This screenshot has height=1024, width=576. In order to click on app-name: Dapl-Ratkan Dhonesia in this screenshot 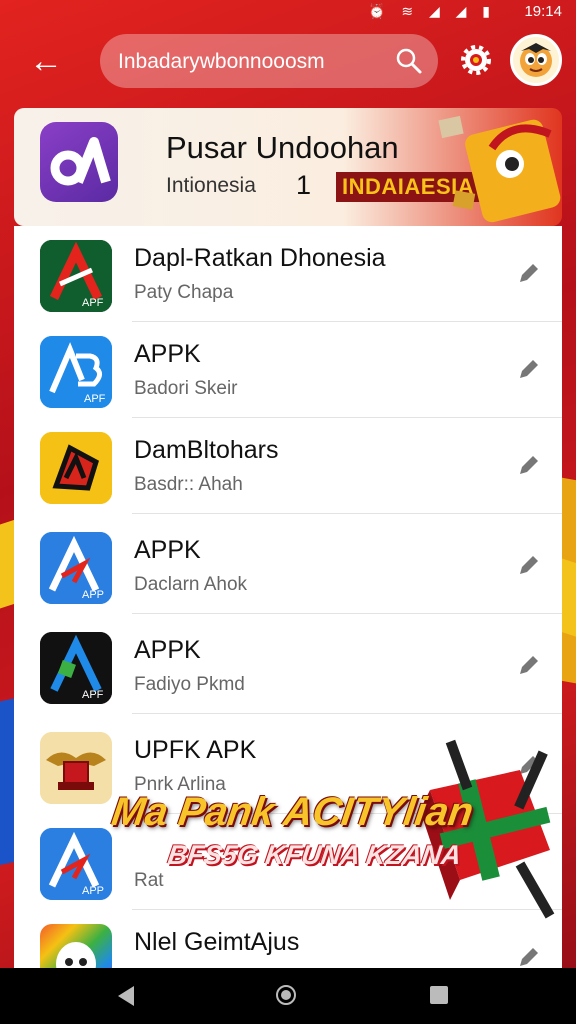, I will do `click(260, 258)`.